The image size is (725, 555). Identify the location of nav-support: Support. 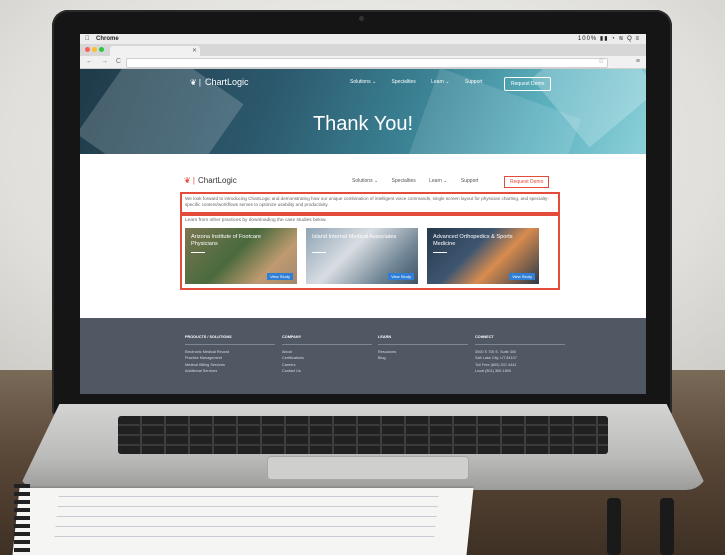
(474, 82).